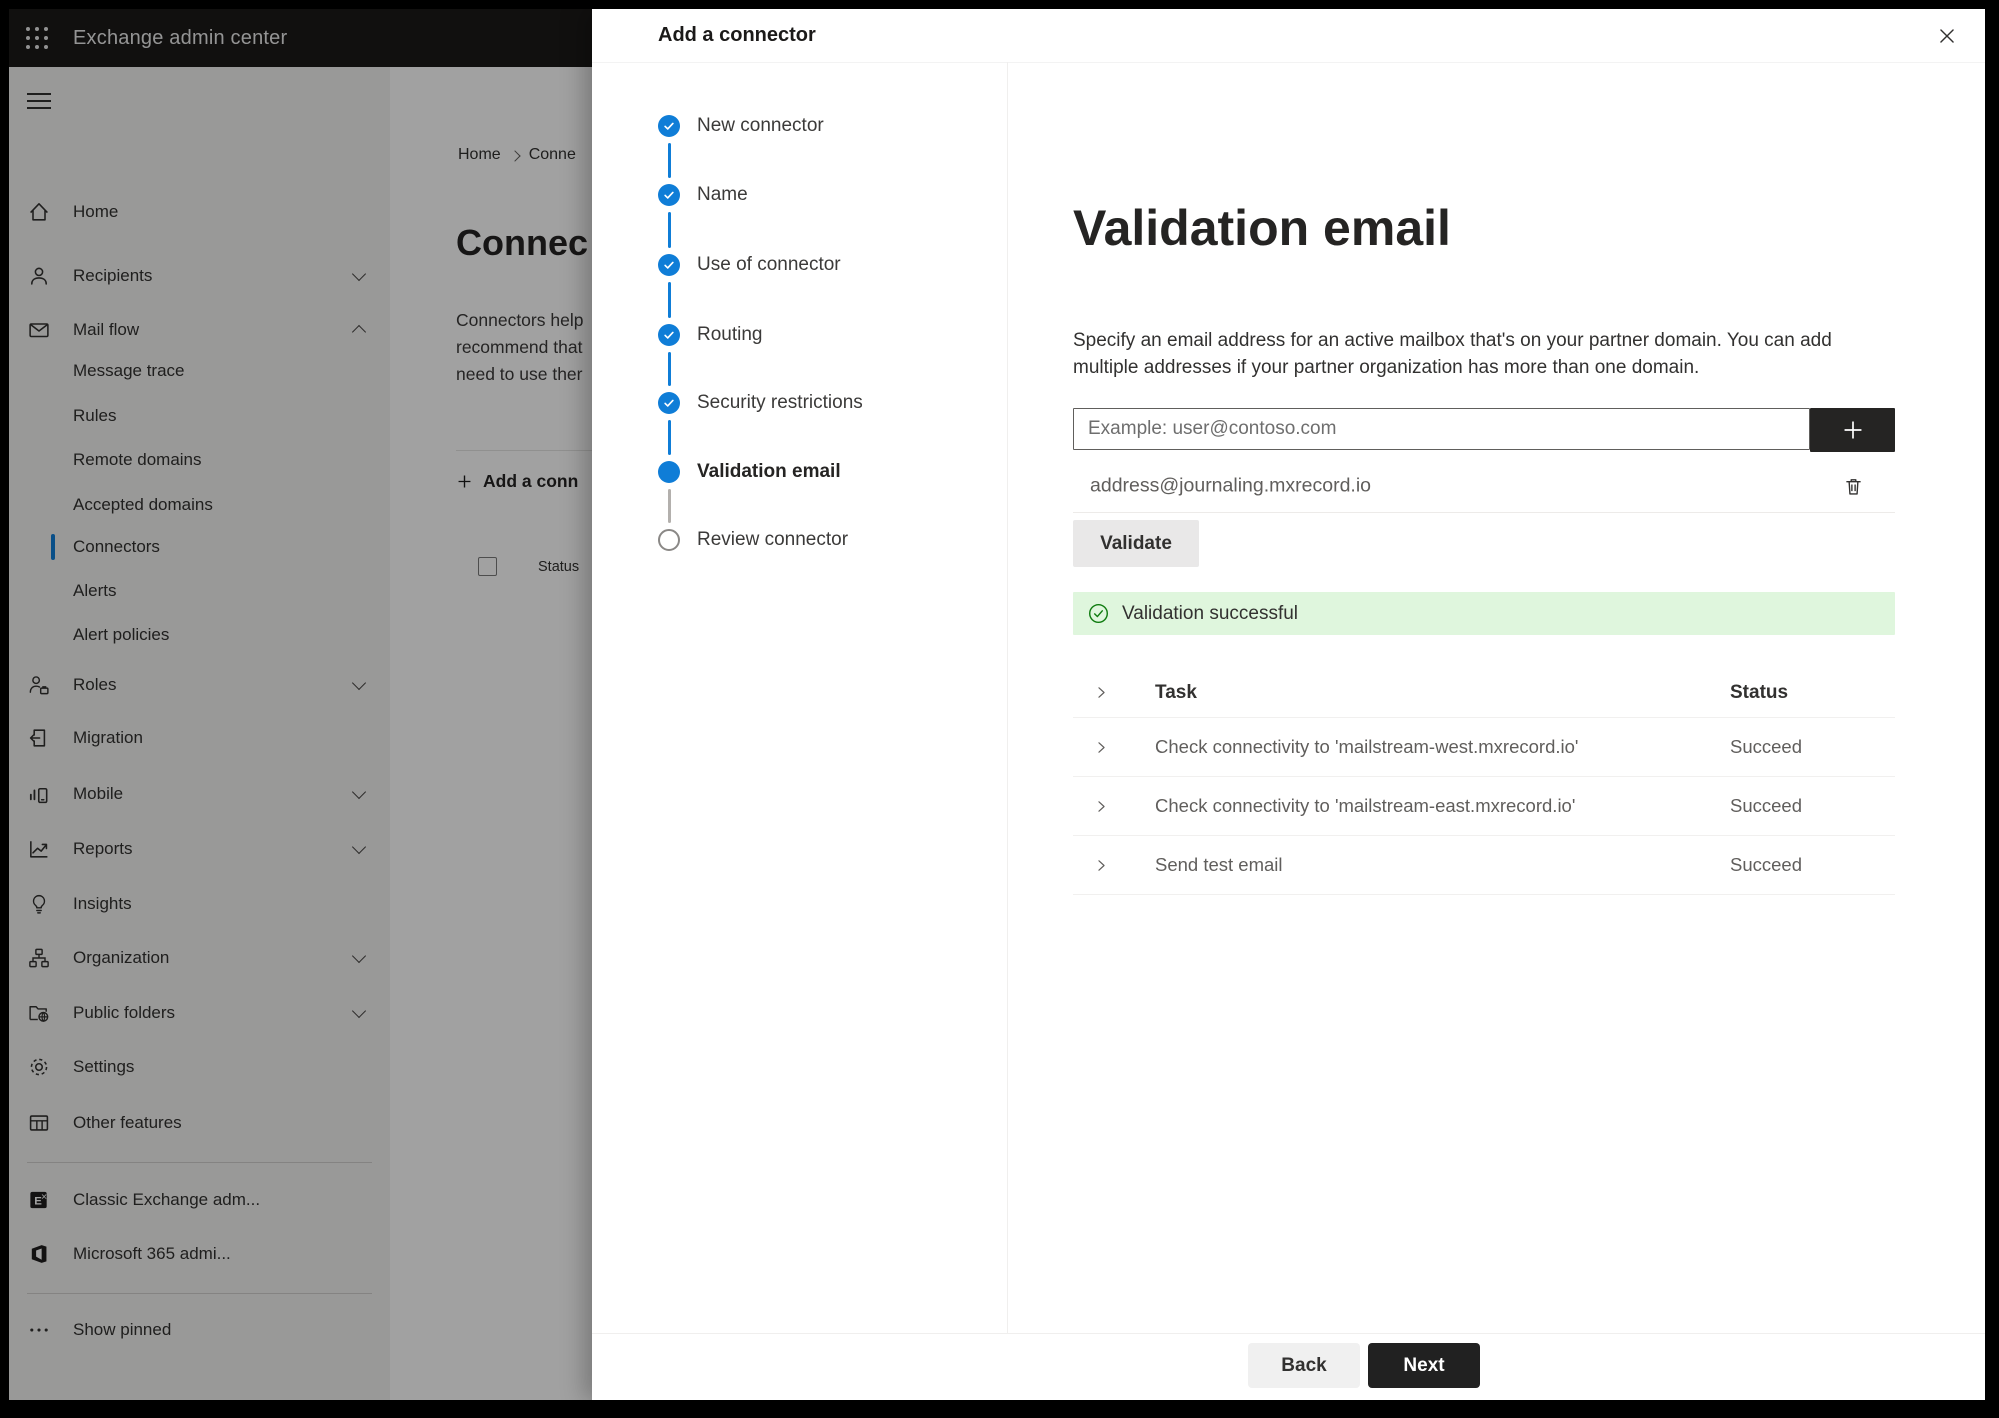 The width and height of the screenshot is (1999, 1418). What do you see at coordinates (1210, 613) in the screenshot?
I see `banner-text: Validation successful` at bounding box center [1210, 613].